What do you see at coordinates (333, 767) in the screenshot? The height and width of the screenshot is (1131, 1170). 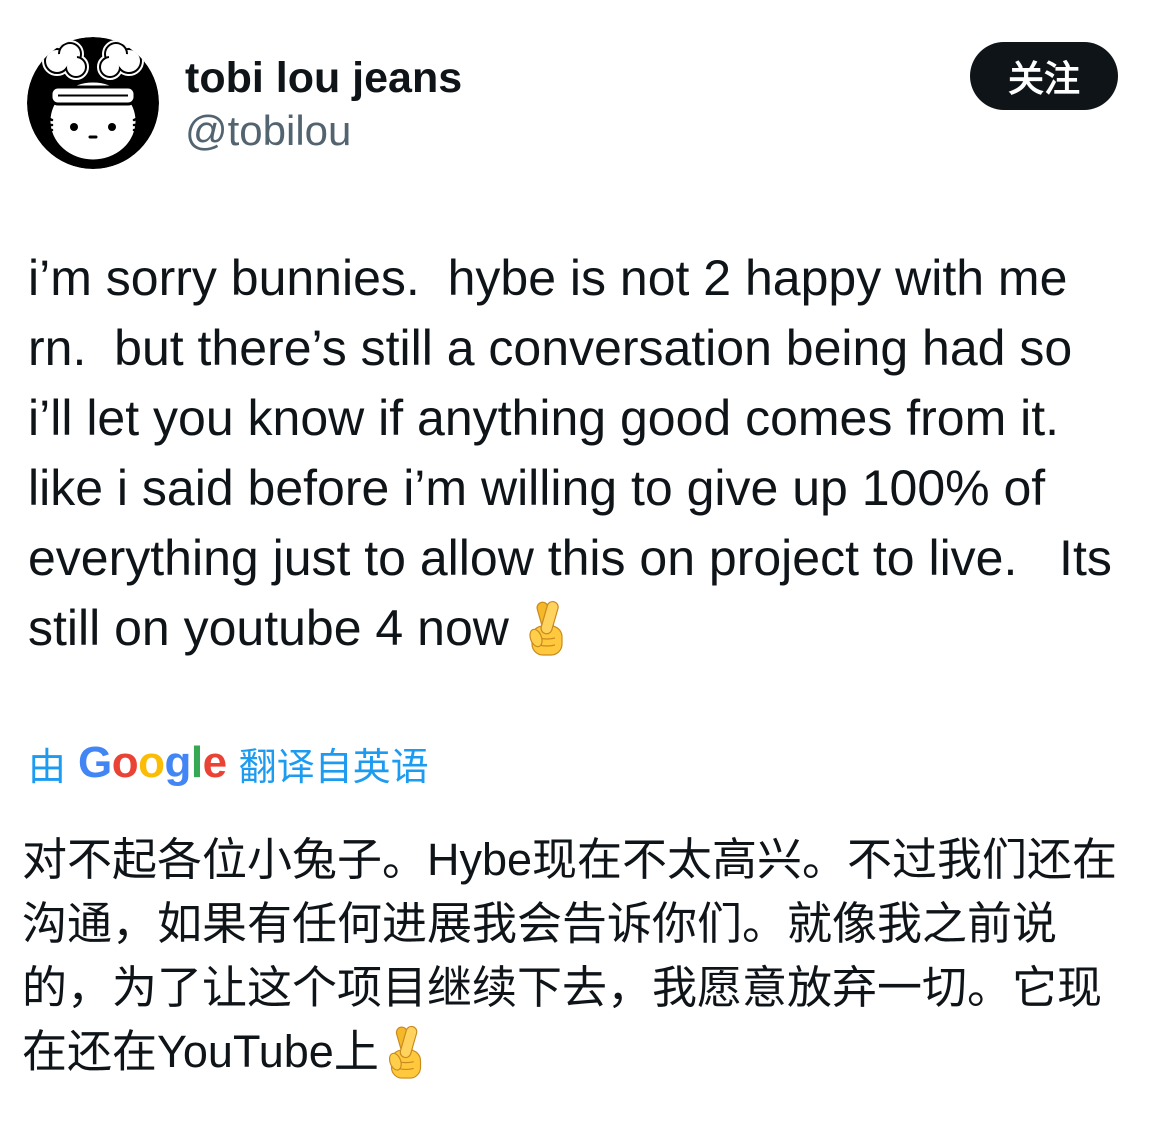 I see `translated-from-english-label: 翻译自英语` at bounding box center [333, 767].